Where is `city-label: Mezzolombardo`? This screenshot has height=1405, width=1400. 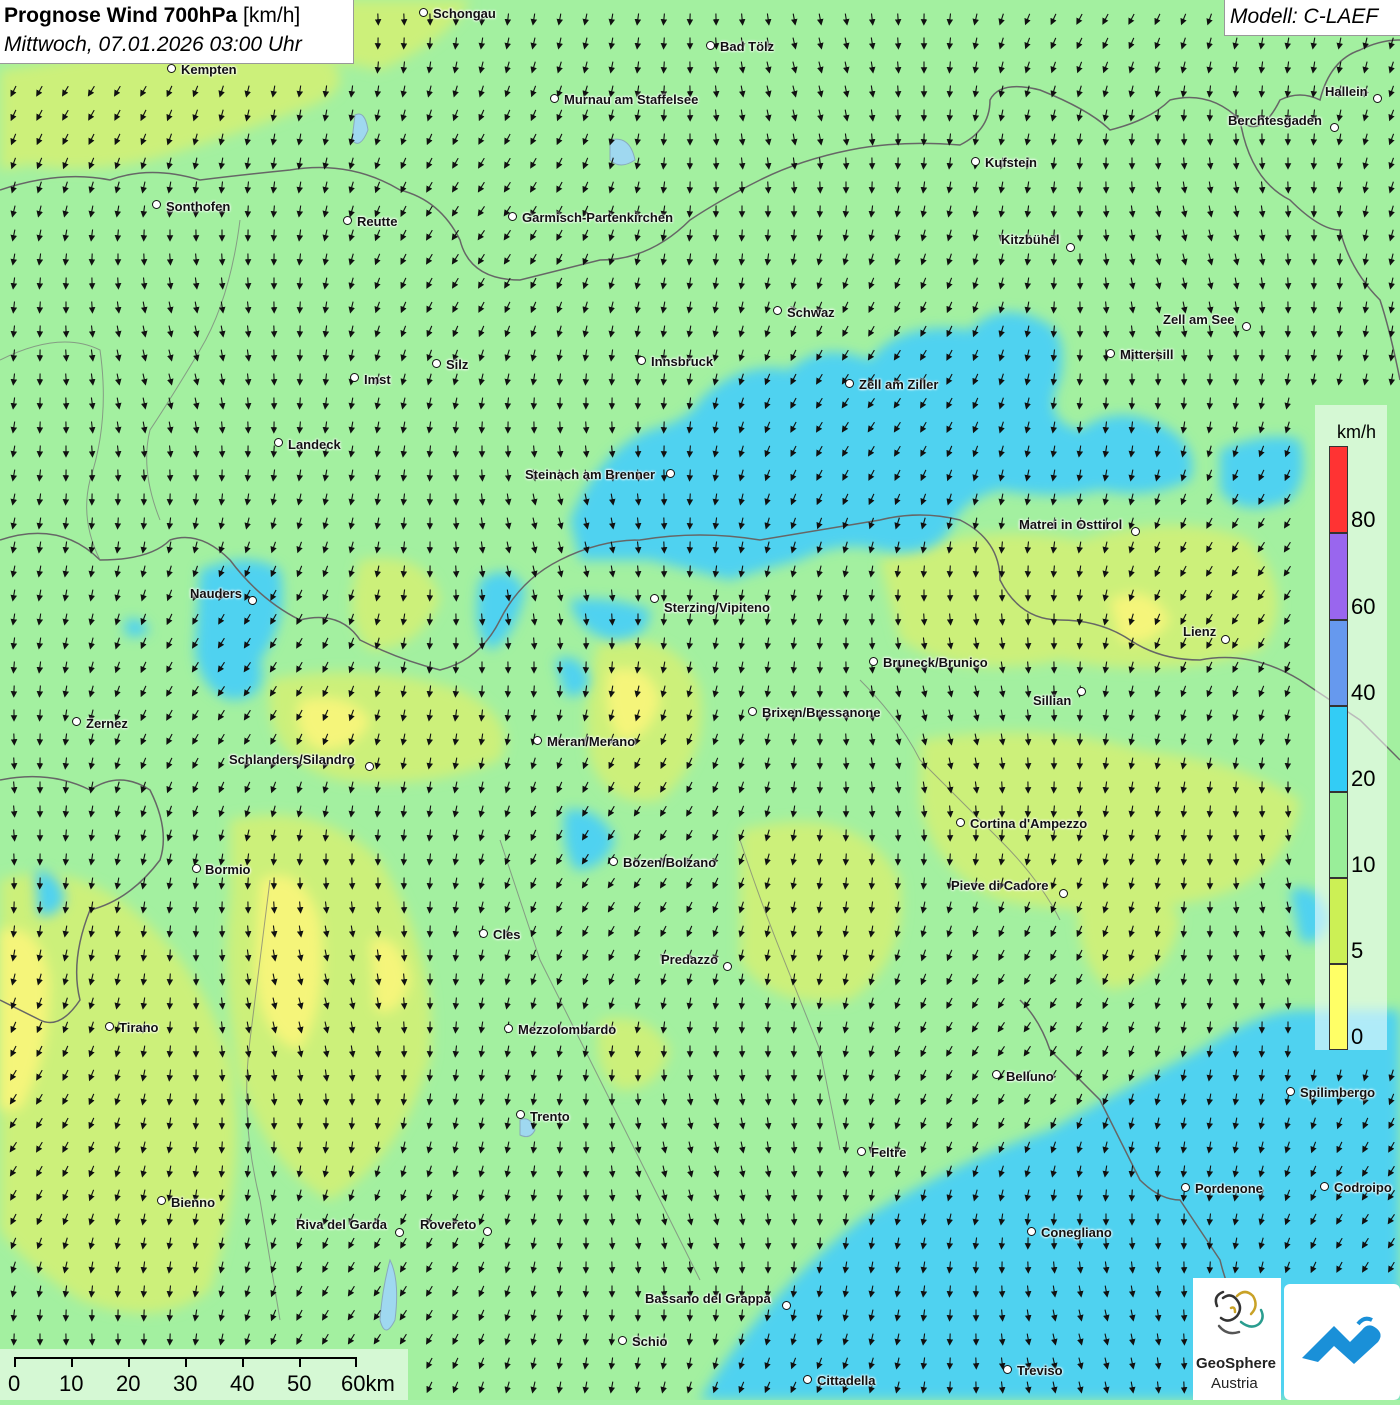
city-label: Mezzolombardo is located at coordinates (567, 1029).